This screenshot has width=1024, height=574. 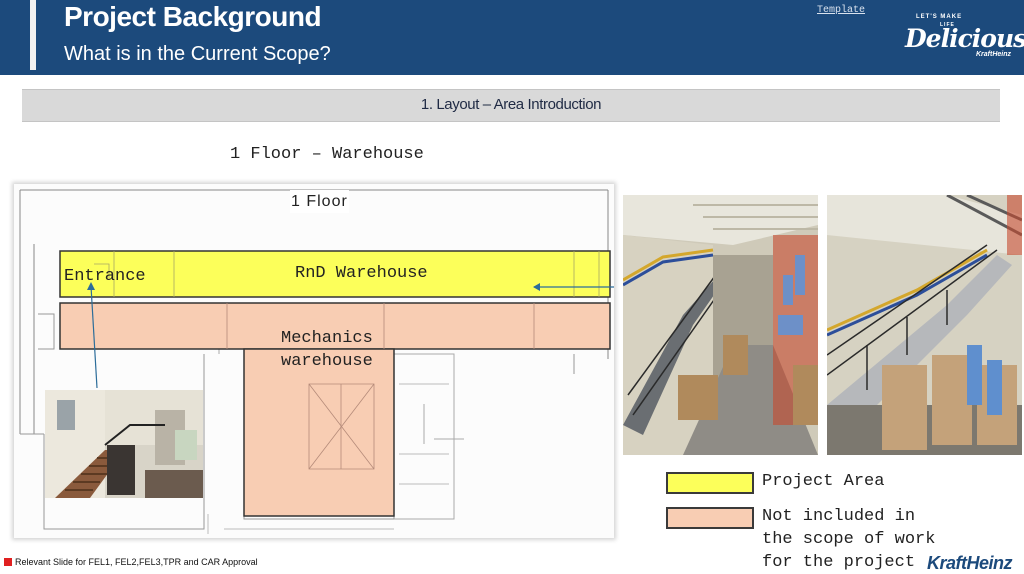 I want to click on template-link: Template, so click(x=841, y=10).